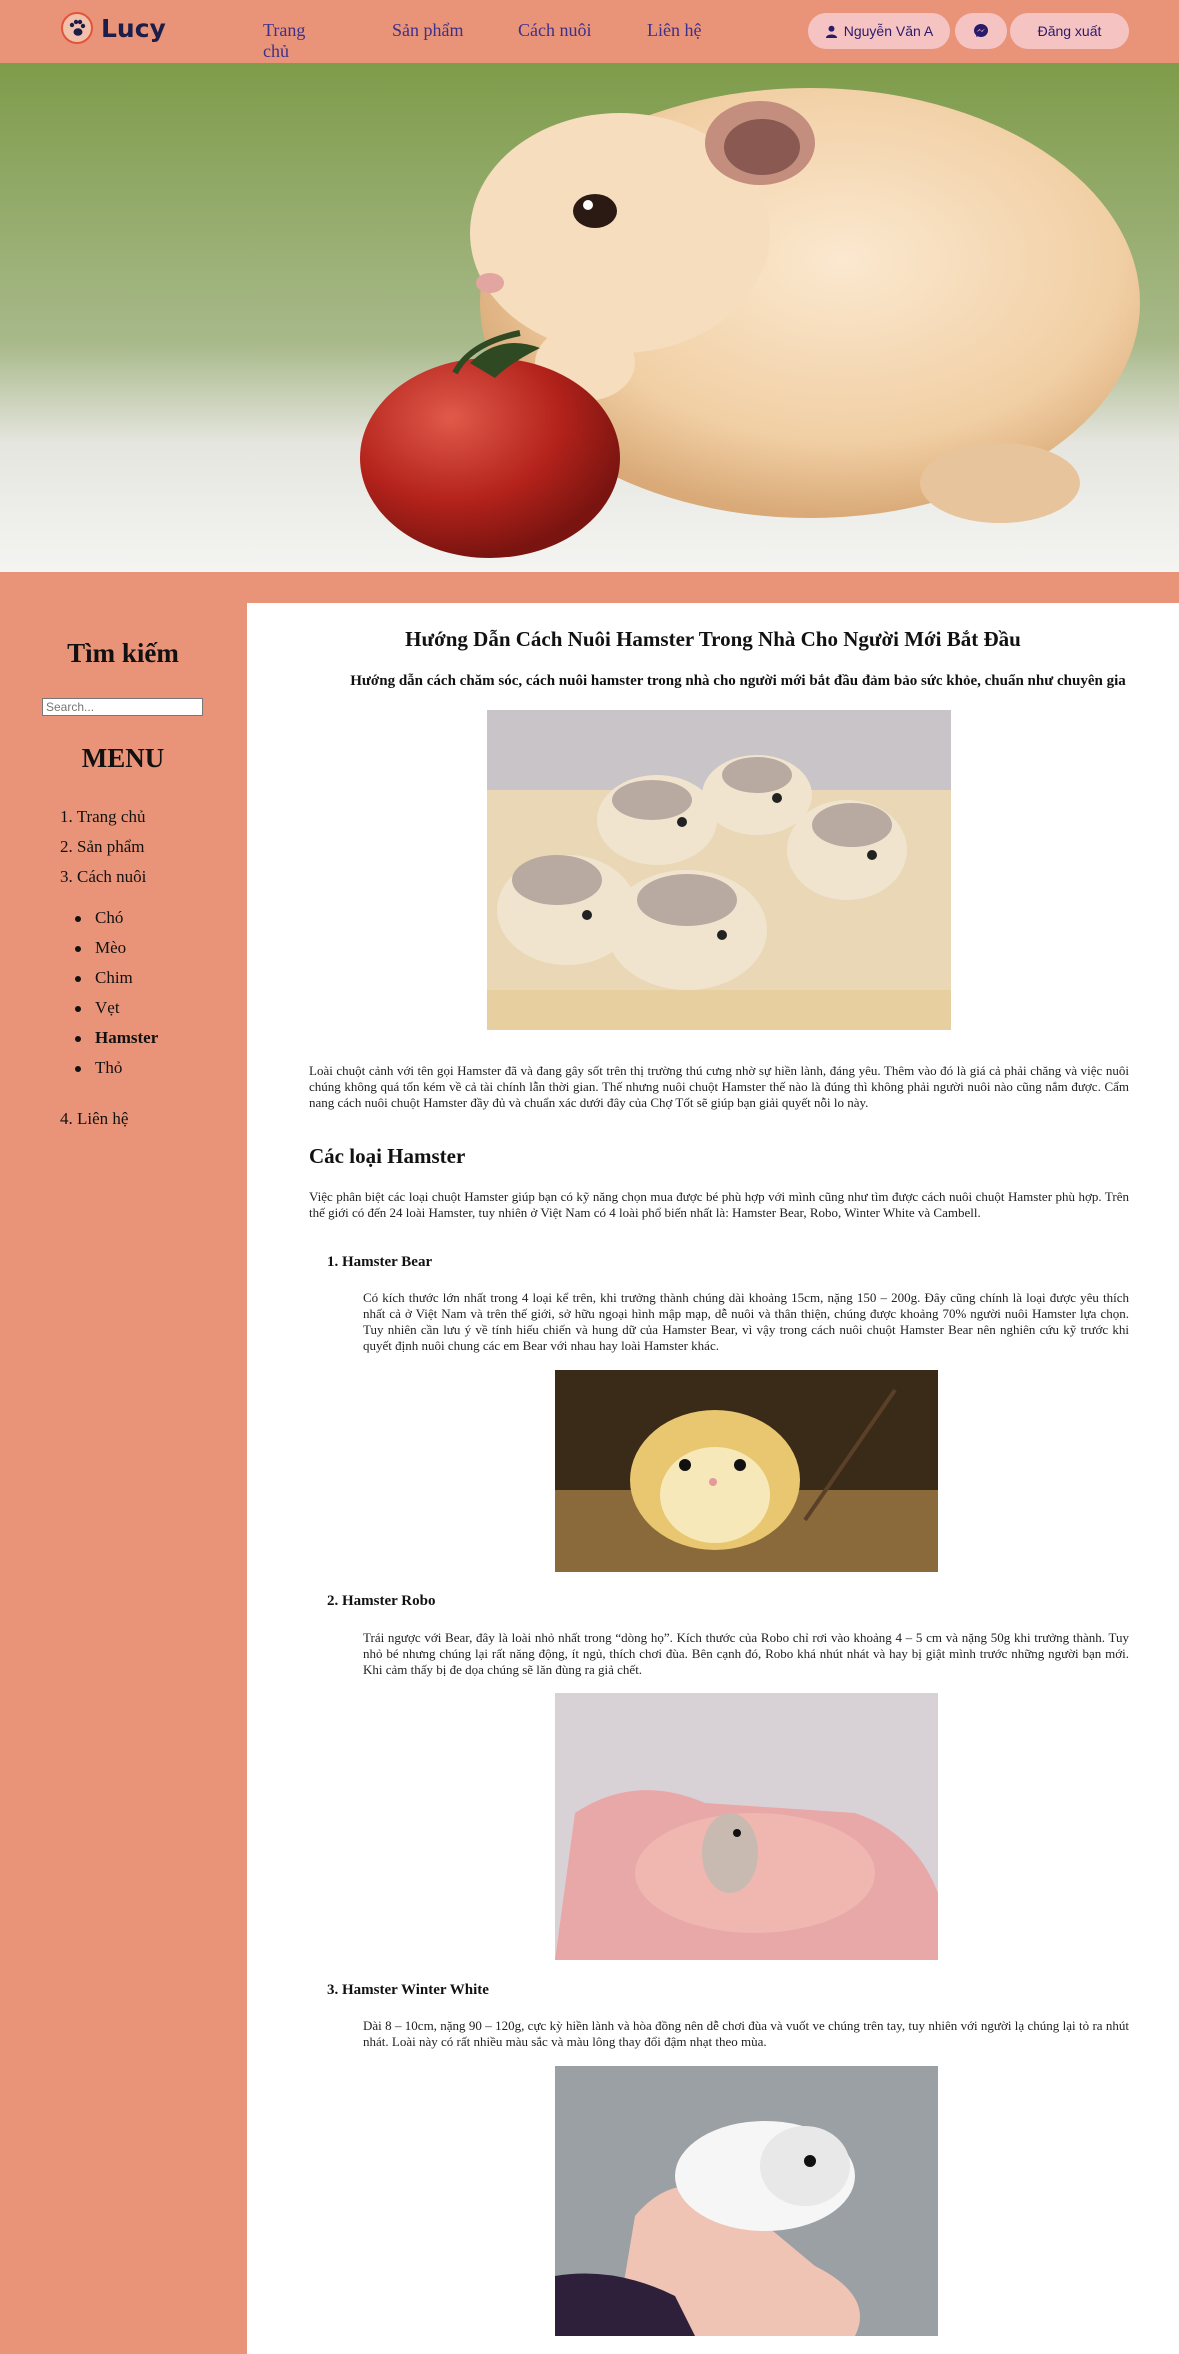 The width and height of the screenshot is (1179, 2354). I want to click on hamster-winter-white-image, so click(746, 2201).